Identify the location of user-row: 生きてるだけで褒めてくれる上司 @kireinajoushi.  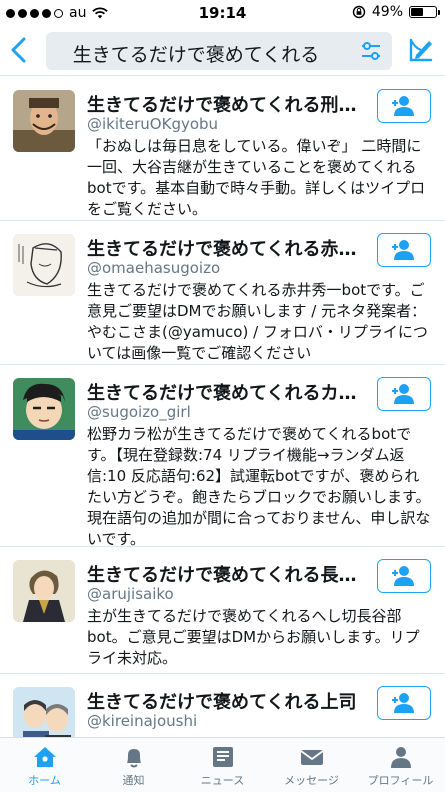
(222, 705).